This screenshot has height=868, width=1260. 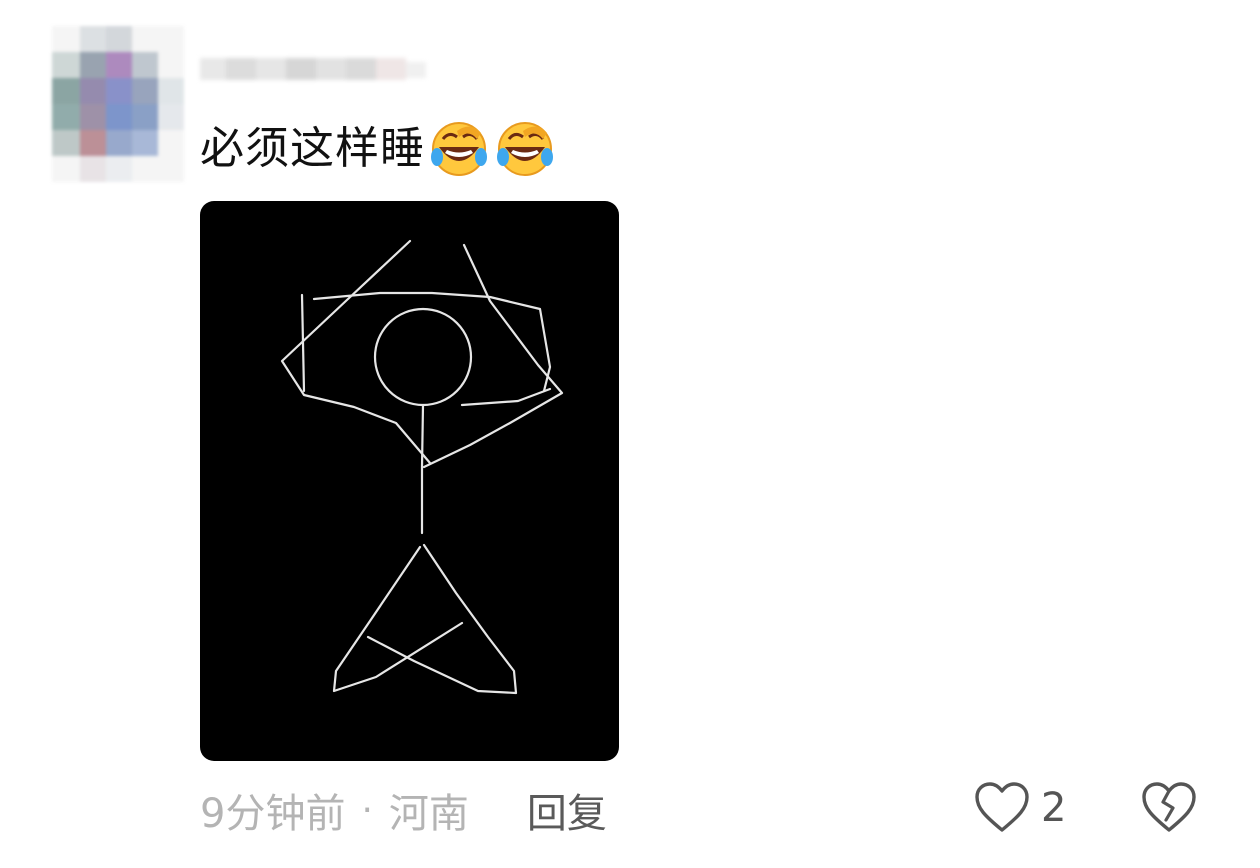 What do you see at coordinates (567, 810) in the screenshot?
I see `reply-button: 回复` at bounding box center [567, 810].